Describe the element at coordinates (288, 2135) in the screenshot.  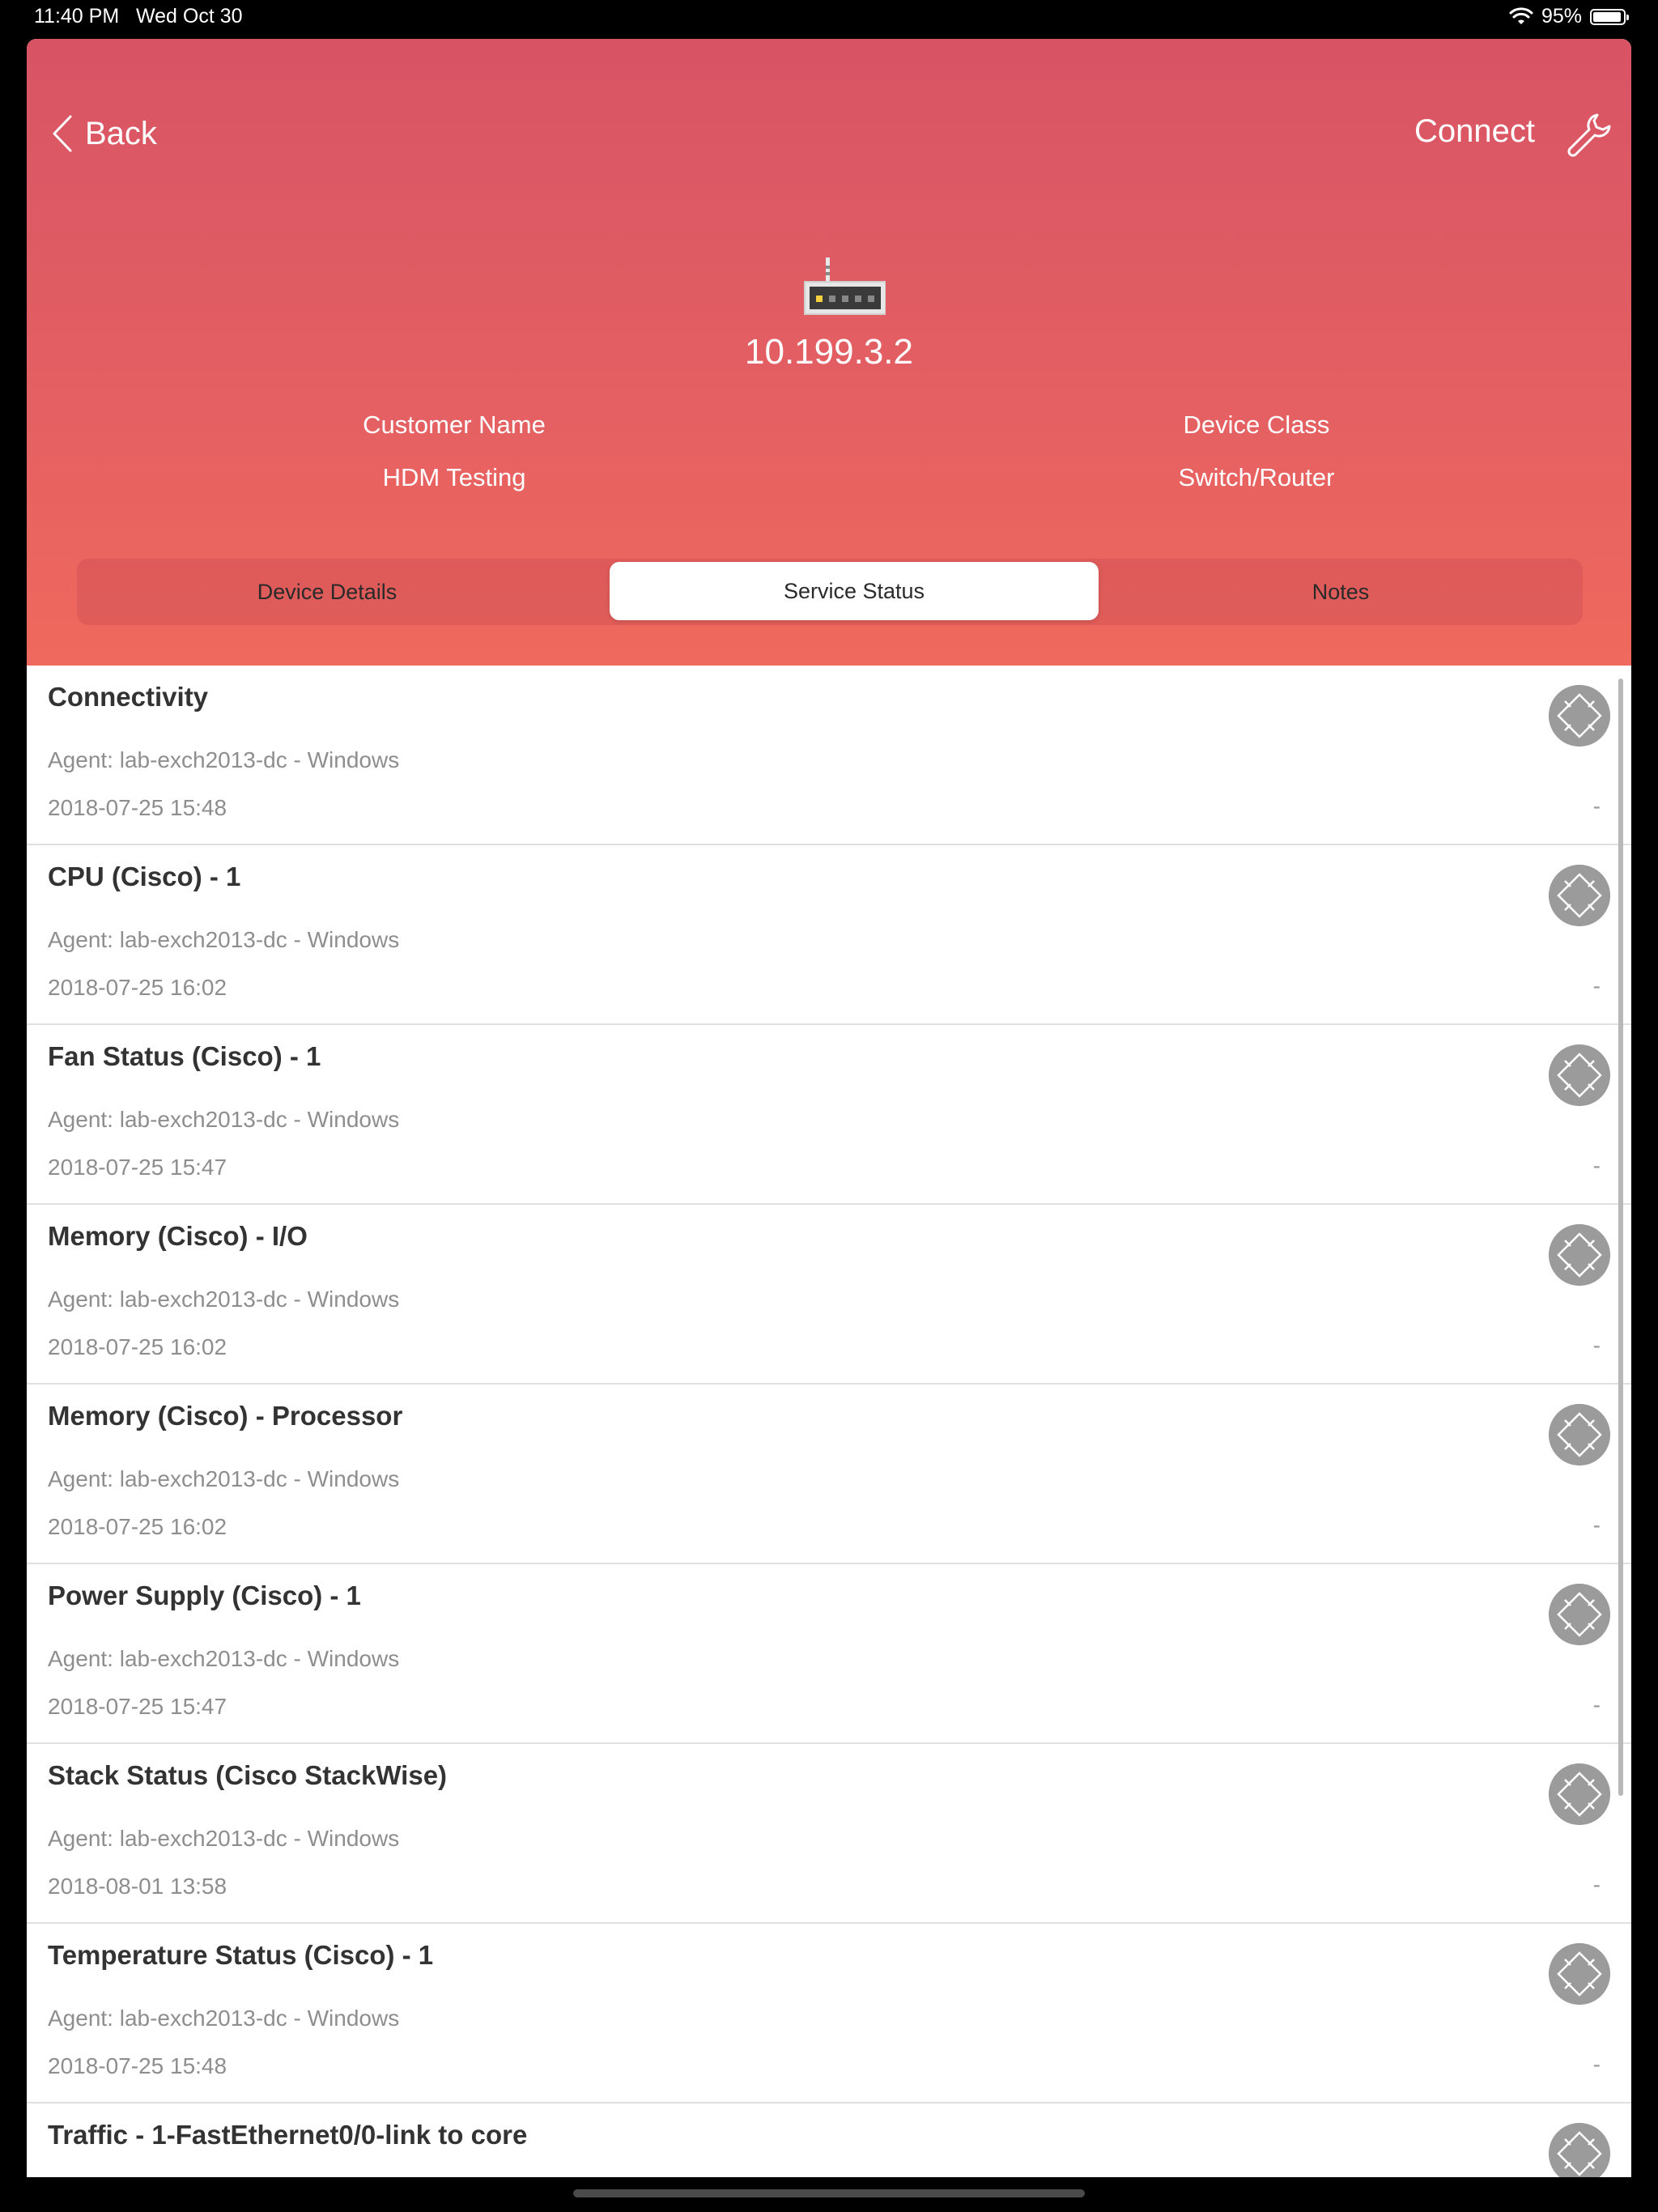
I see `service-title: Traffic - 1-FastEthernet0/0-link to core` at that location.